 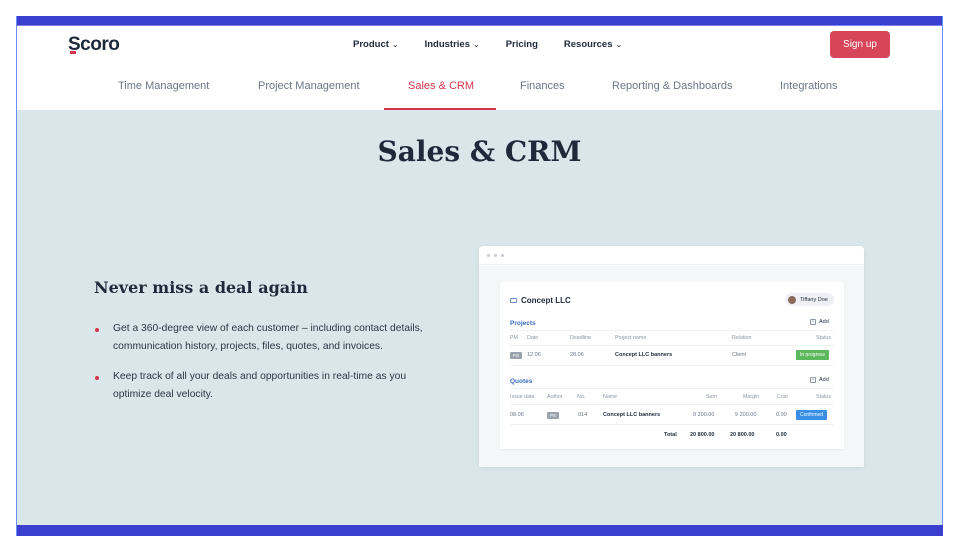 I want to click on cell-relation: Client, so click(x=739, y=355).